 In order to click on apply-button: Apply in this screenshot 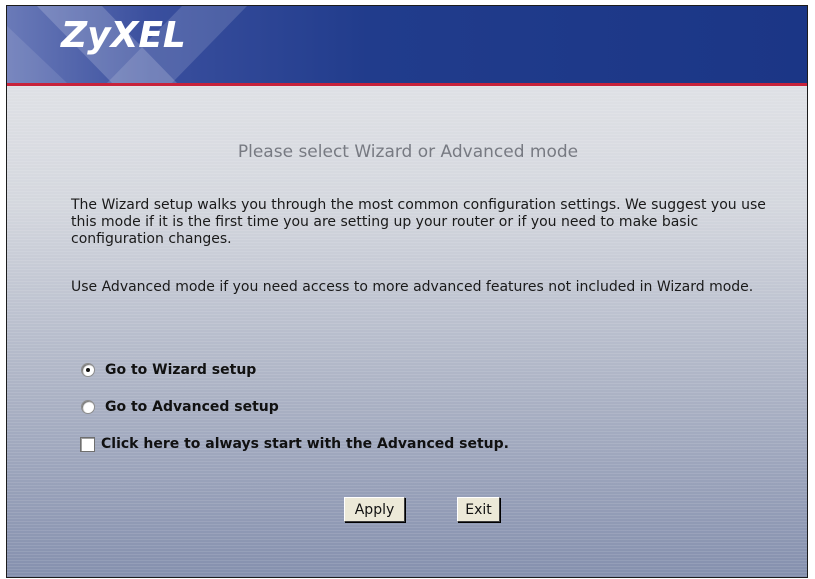, I will do `click(374, 509)`.